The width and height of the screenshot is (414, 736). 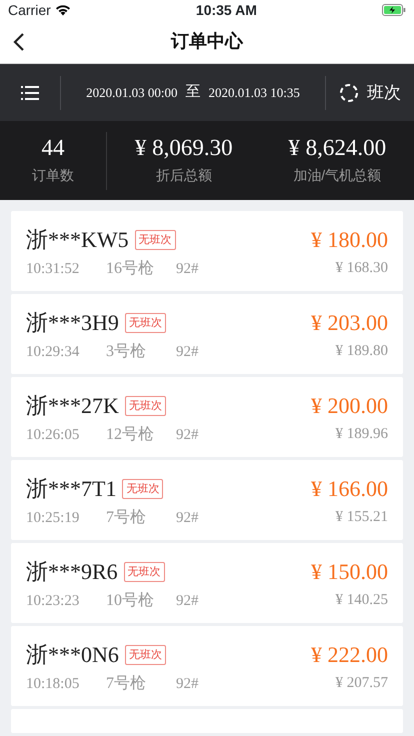 I want to click on stat-label: 订单数, so click(x=53, y=175).